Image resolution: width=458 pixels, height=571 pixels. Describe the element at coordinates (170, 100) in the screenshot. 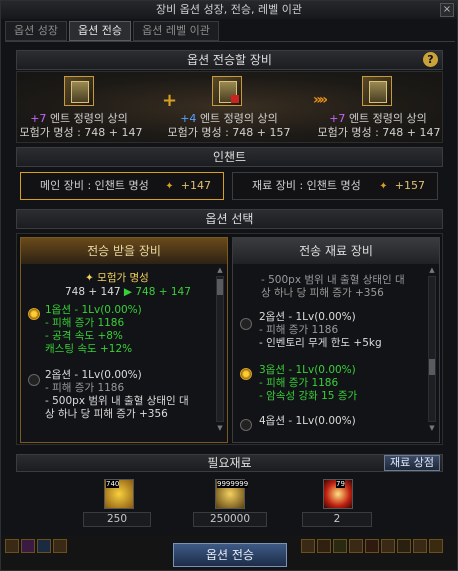

I see `plus-icon: +` at that location.